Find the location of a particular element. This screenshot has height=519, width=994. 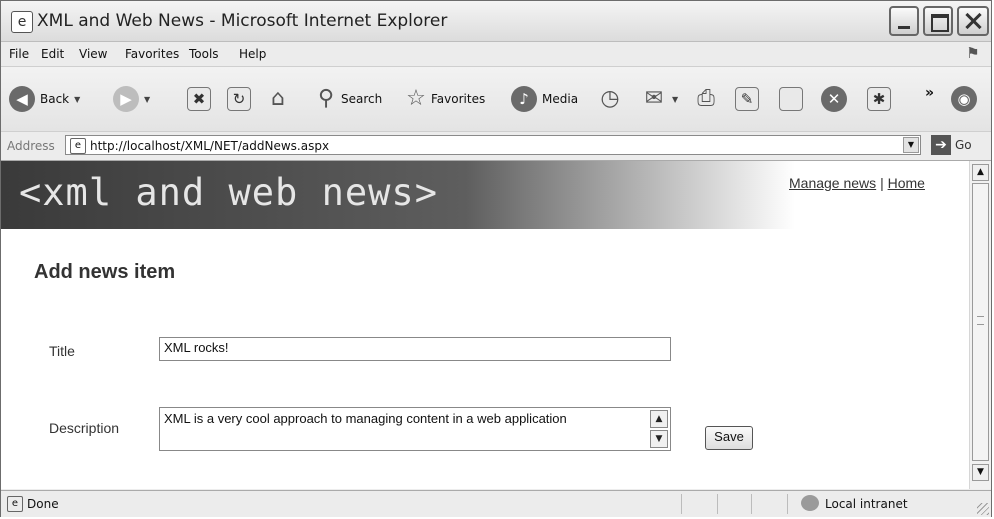

grip-icon is located at coordinates (980, 320).